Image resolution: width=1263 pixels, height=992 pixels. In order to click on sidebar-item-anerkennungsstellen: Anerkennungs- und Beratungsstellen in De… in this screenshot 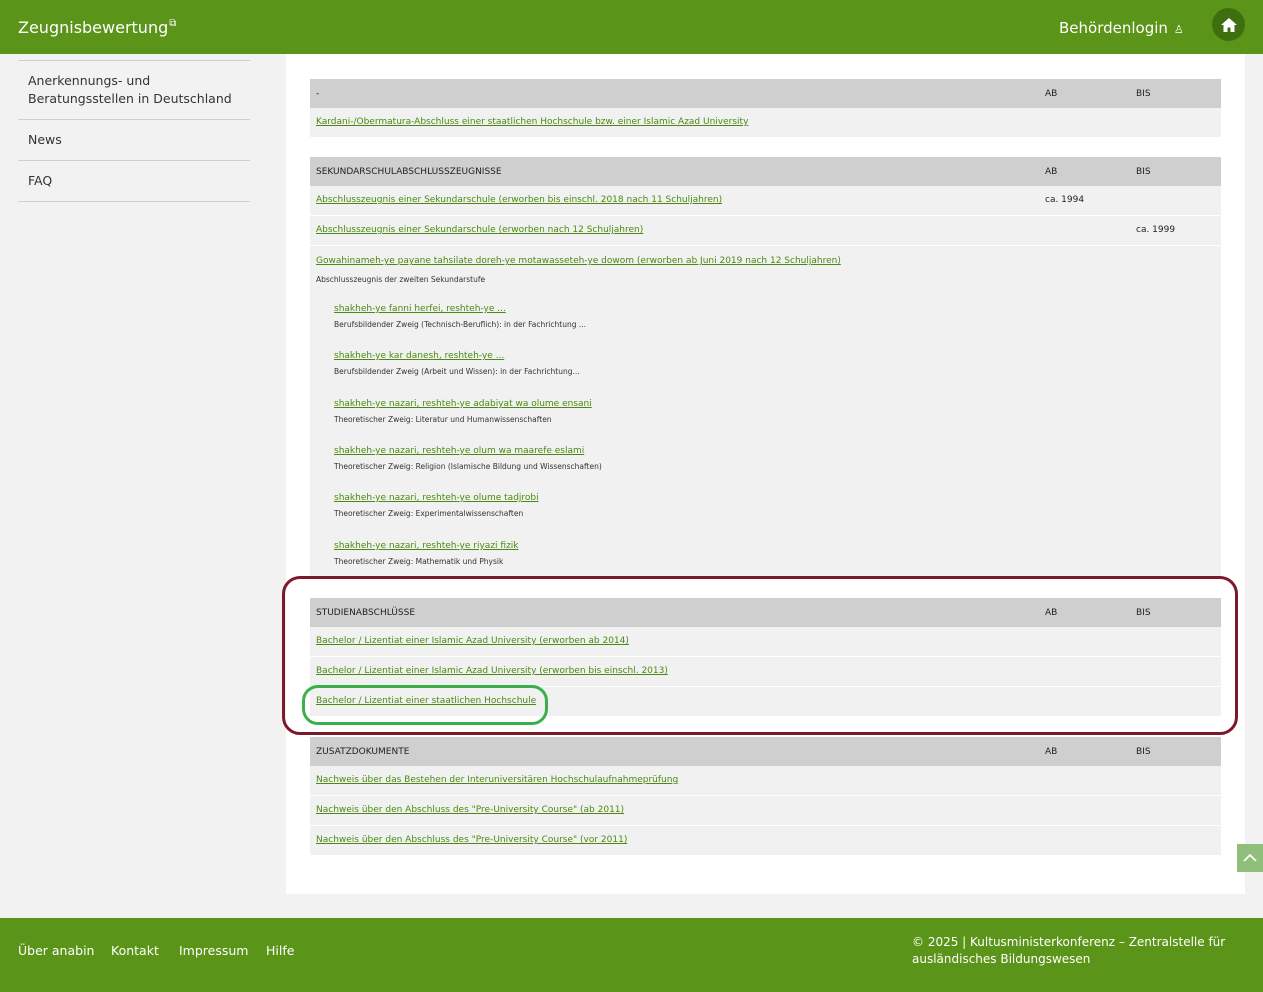, I will do `click(134, 89)`.